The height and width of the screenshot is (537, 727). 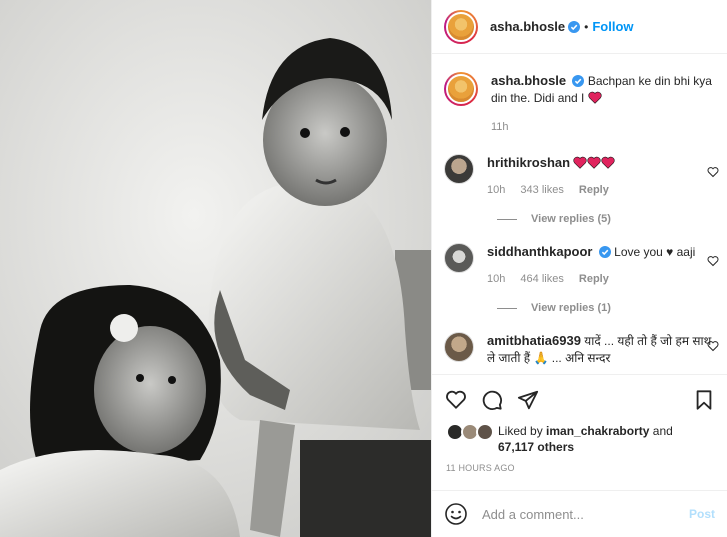 What do you see at coordinates (594, 163) in the screenshot?
I see `hearts-emoji-icon` at bounding box center [594, 163].